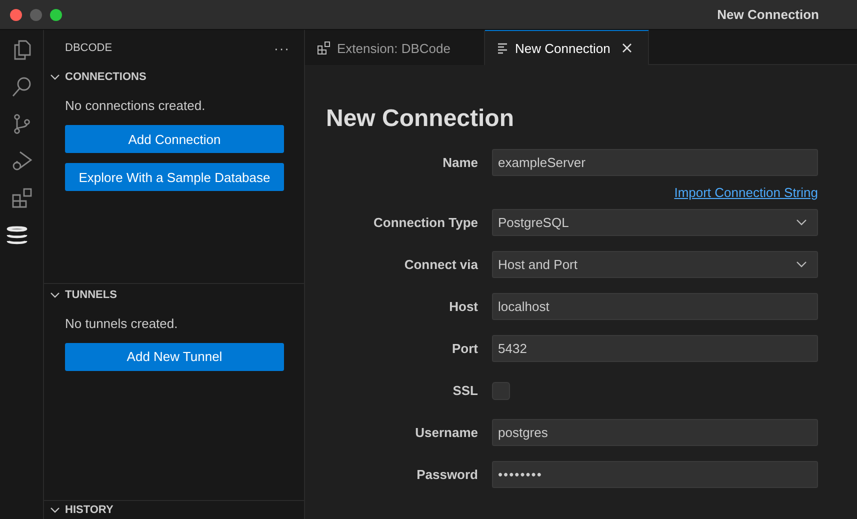 This screenshot has height=519, width=857. Describe the element at coordinates (503, 48) in the screenshot. I see `lines-icon` at that location.